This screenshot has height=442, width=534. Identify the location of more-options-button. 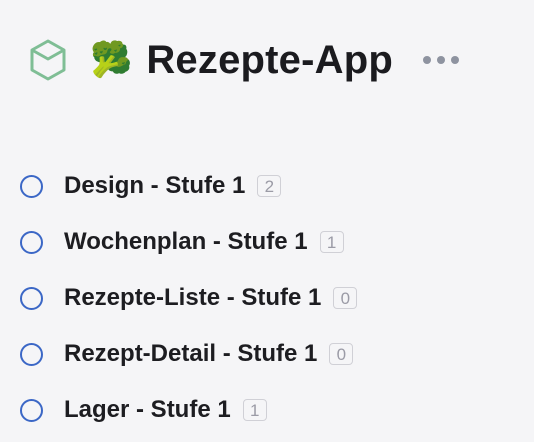
(441, 60).